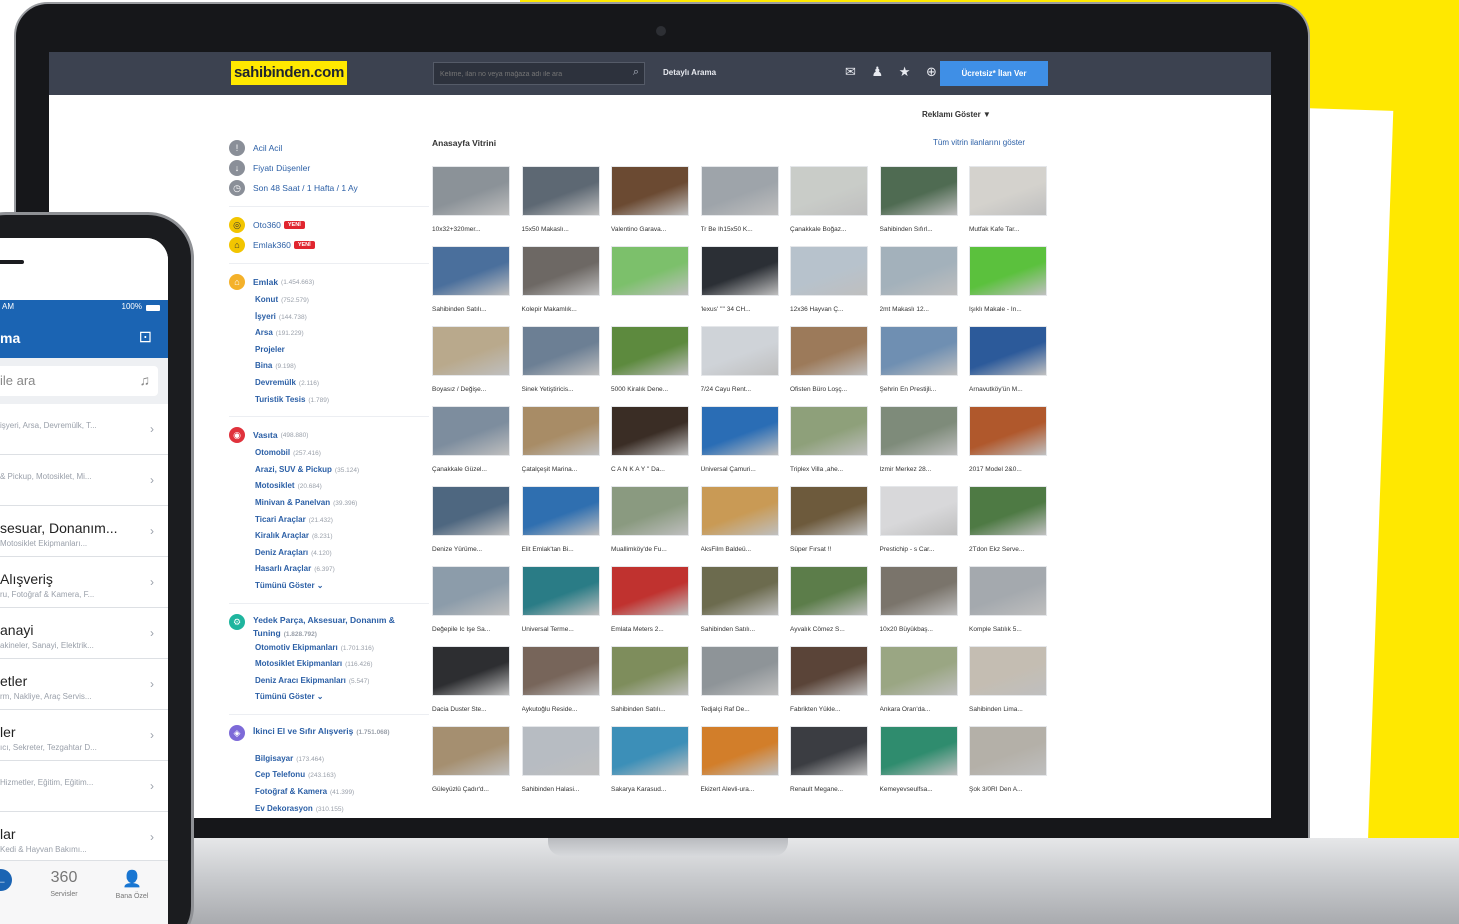 This screenshot has width=1459, height=924. I want to click on listing-caption: Süper Fırsat !!, so click(830, 549).